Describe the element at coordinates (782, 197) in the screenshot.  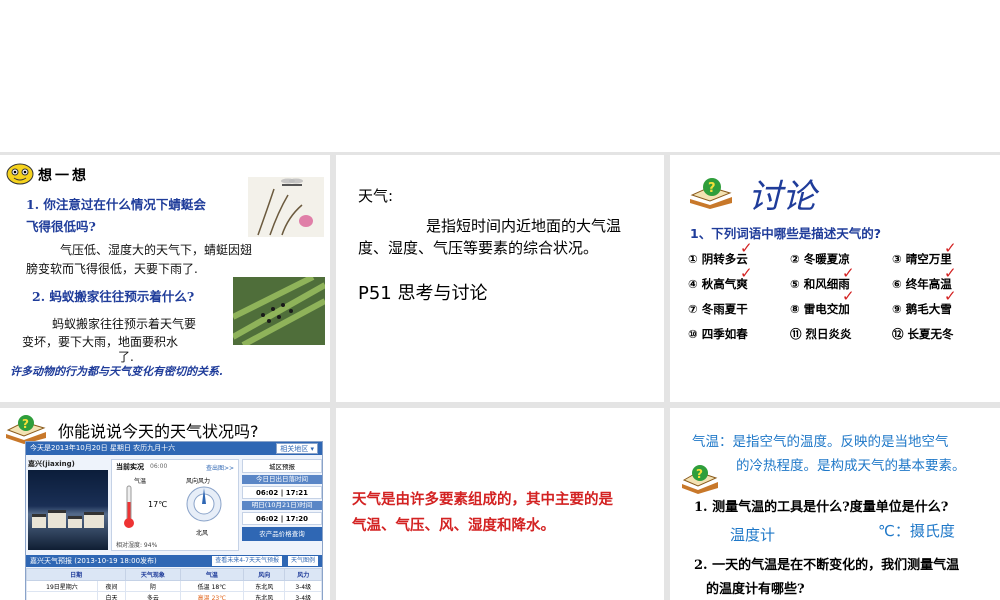
I see `discussion-title: 讨论` at that location.